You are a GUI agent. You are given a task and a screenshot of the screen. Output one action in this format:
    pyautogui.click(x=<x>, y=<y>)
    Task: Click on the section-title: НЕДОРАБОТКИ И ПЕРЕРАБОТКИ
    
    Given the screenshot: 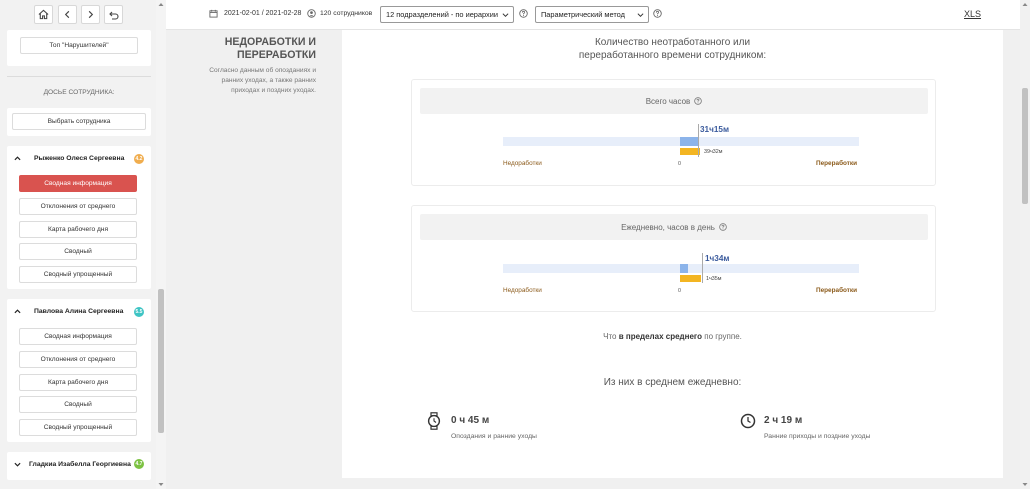 What is the action you would take?
    pyautogui.click(x=270, y=49)
    